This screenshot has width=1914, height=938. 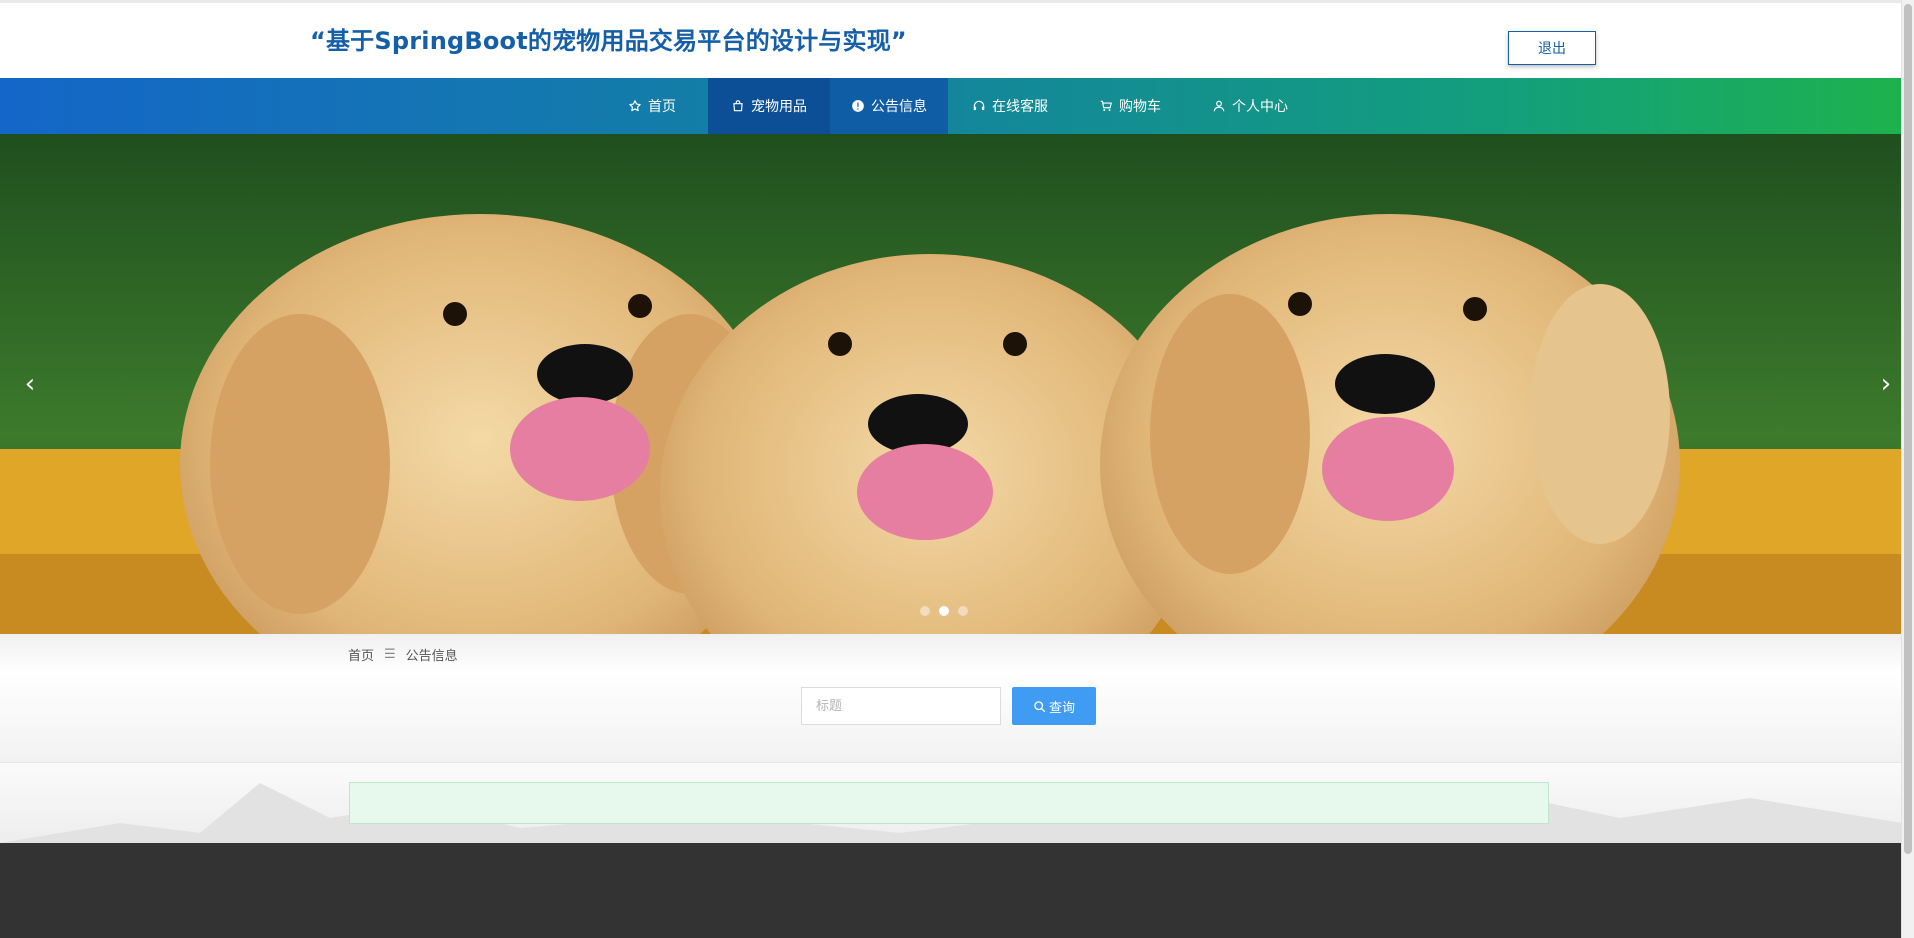 What do you see at coordinates (899, 107) in the screenshot?
I see `nav-label-notices: 公告信息` at bounding box center [899, 107].